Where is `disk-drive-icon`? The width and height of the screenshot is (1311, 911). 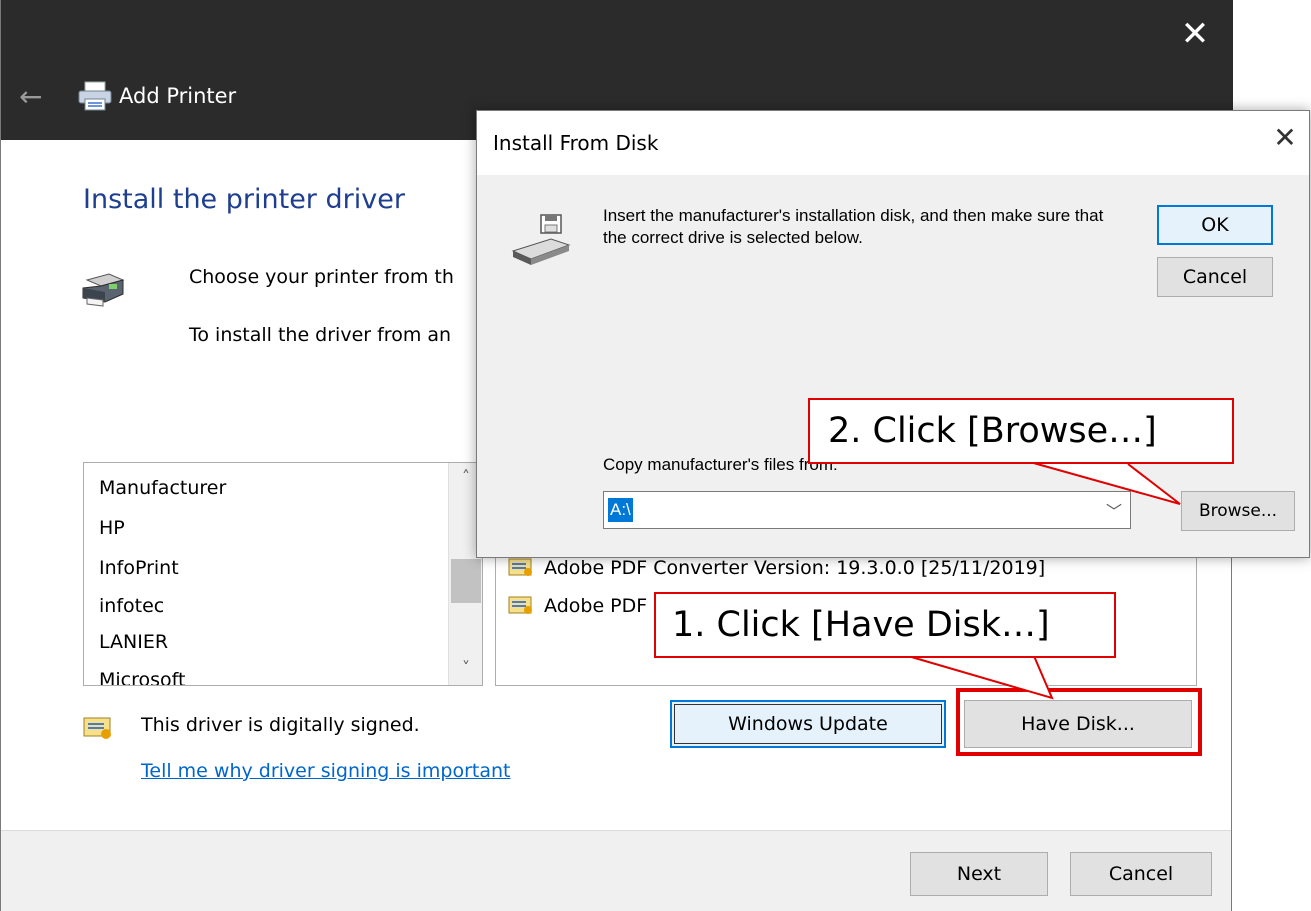 disk-drive-icon is located at coordinates (541, 239).